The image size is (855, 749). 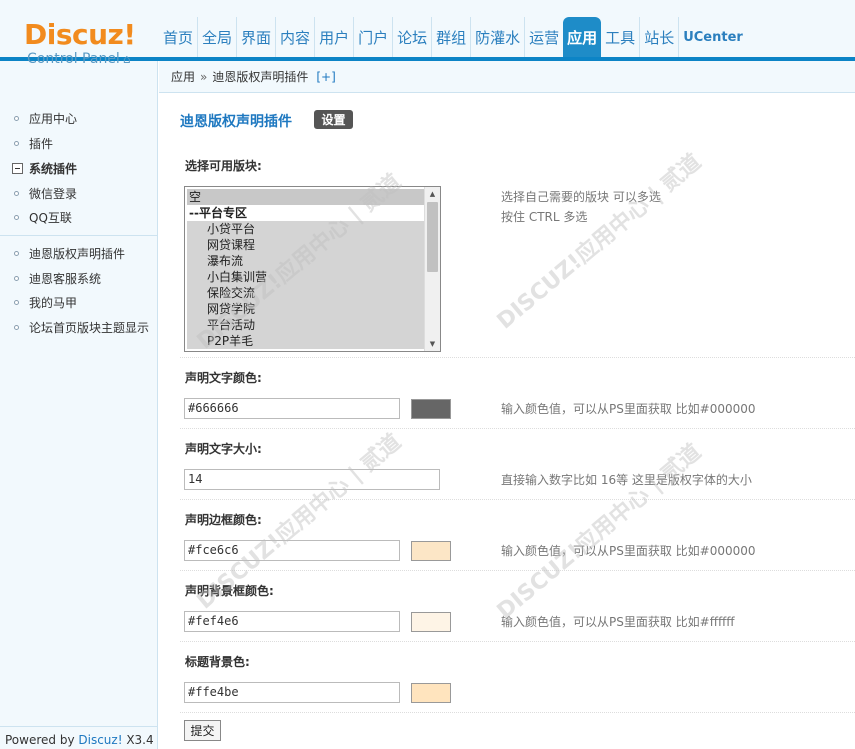 I want to click on sidebar-item-service-system: 迪恩客服系统, so click(x=79, y=278).